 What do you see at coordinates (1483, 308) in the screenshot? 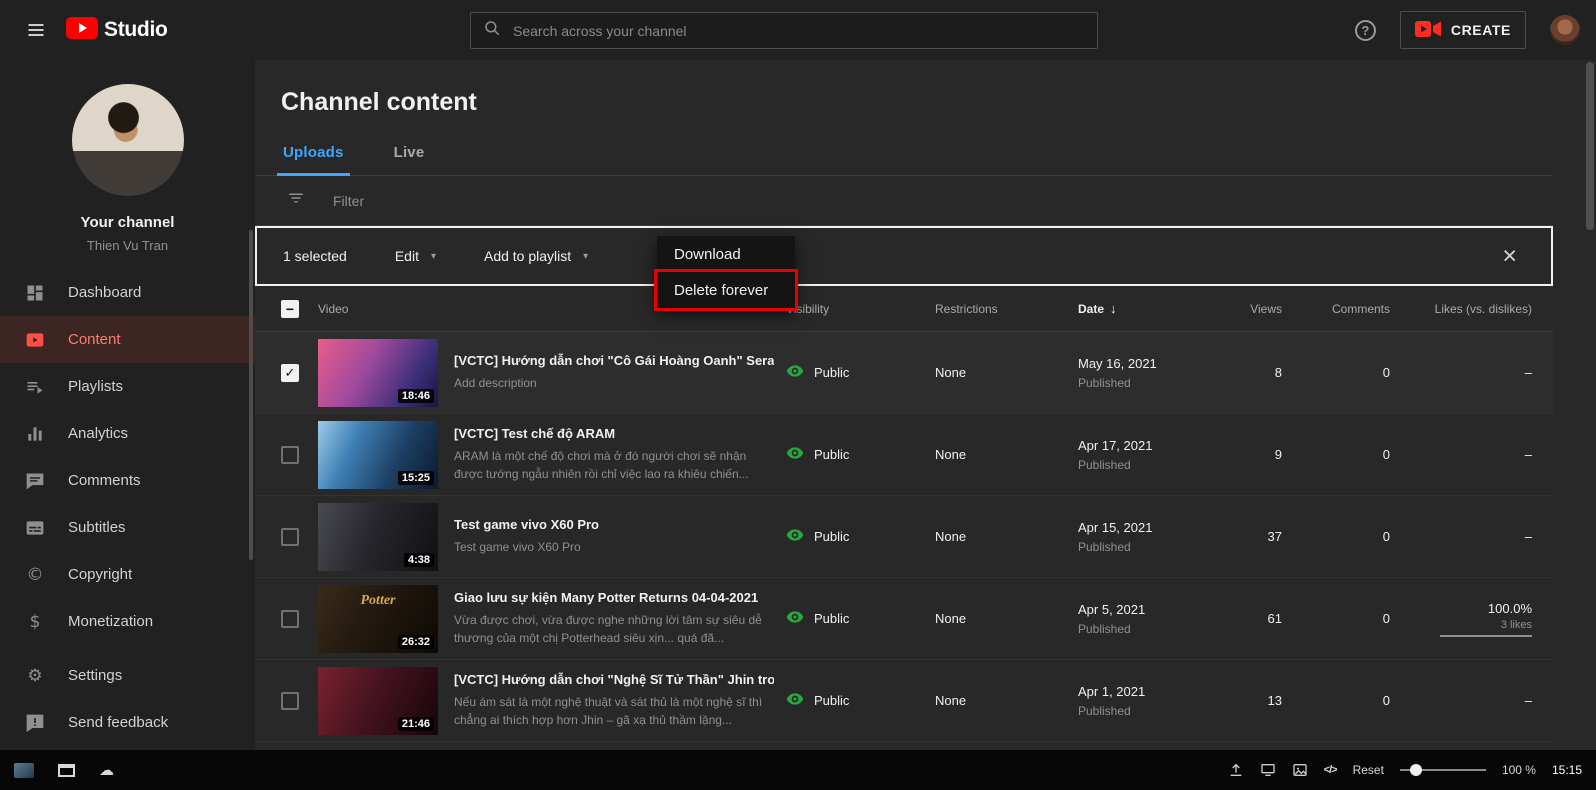
I see `column-likes: Likes (vs. dislikes)` at bounding box center [1483, 308].